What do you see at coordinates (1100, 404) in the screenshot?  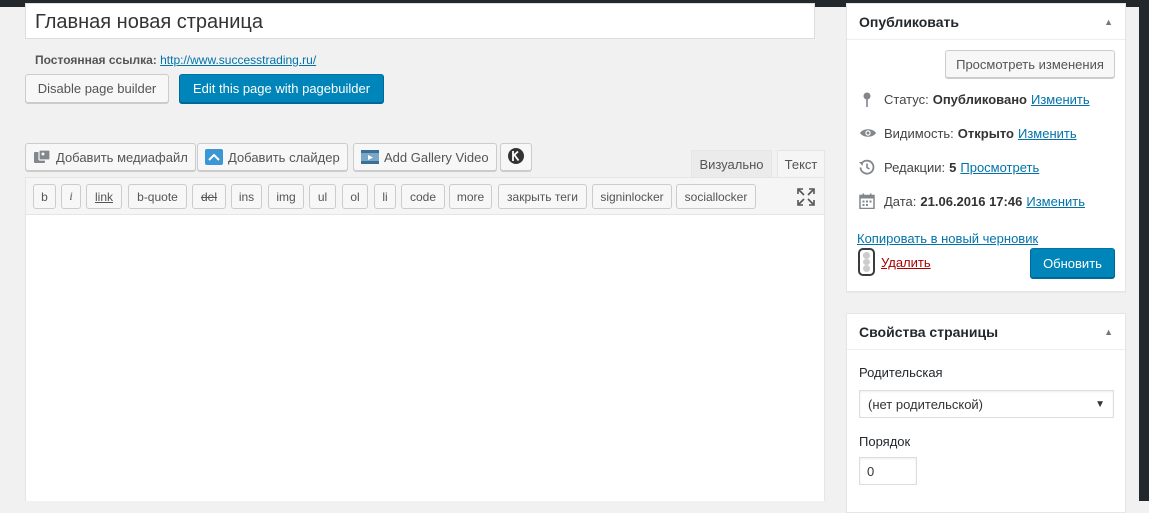 I see `chevron-down-icon: ▼` at bounding box center [1100, 404].